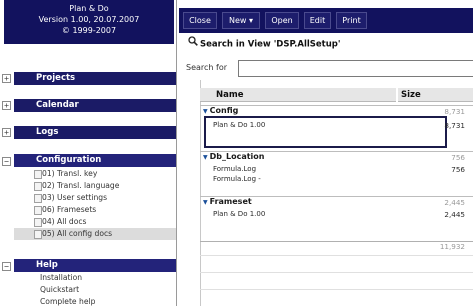 Image resolution: width=473 pixels, height=306 pixels. I want to click on close-button: Close, so click(200, 20).